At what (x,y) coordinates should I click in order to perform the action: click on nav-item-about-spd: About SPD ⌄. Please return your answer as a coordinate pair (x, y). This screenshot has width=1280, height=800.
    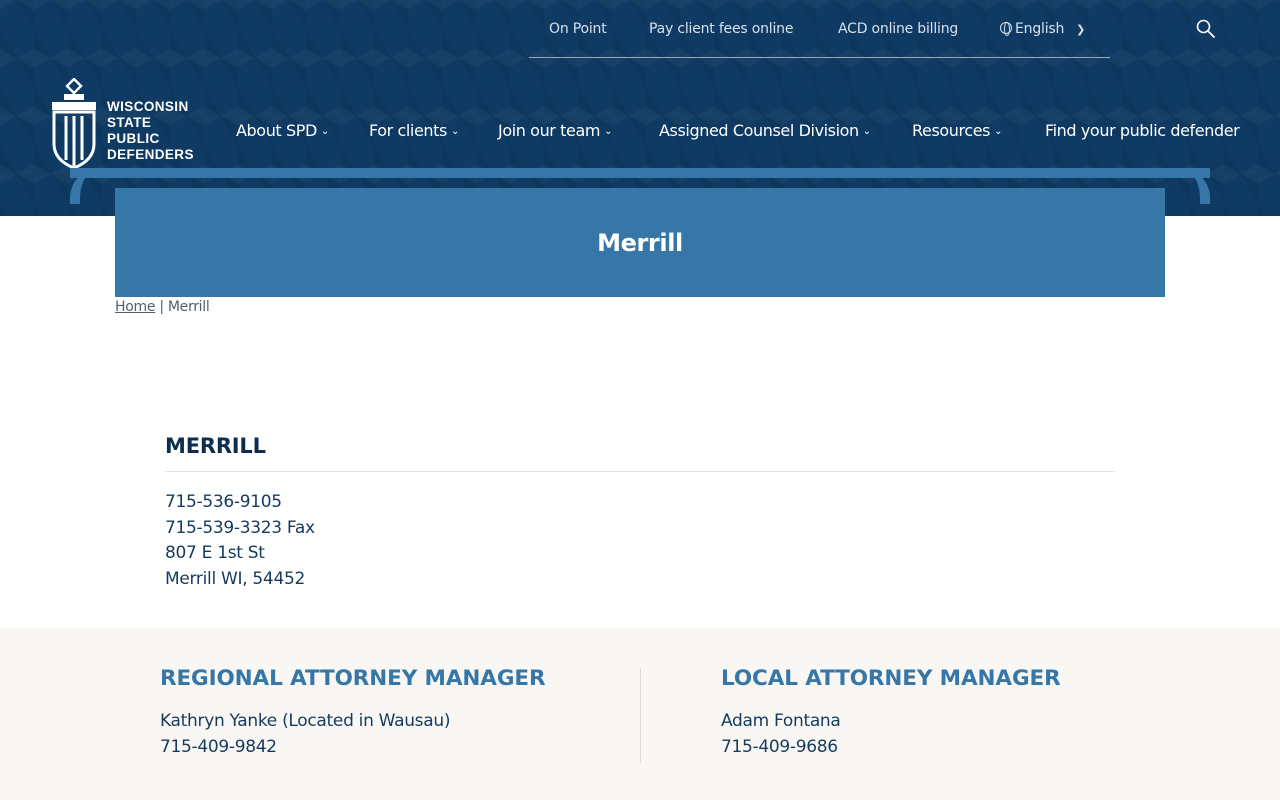
    Looking at the image, I should click on (282, 130).